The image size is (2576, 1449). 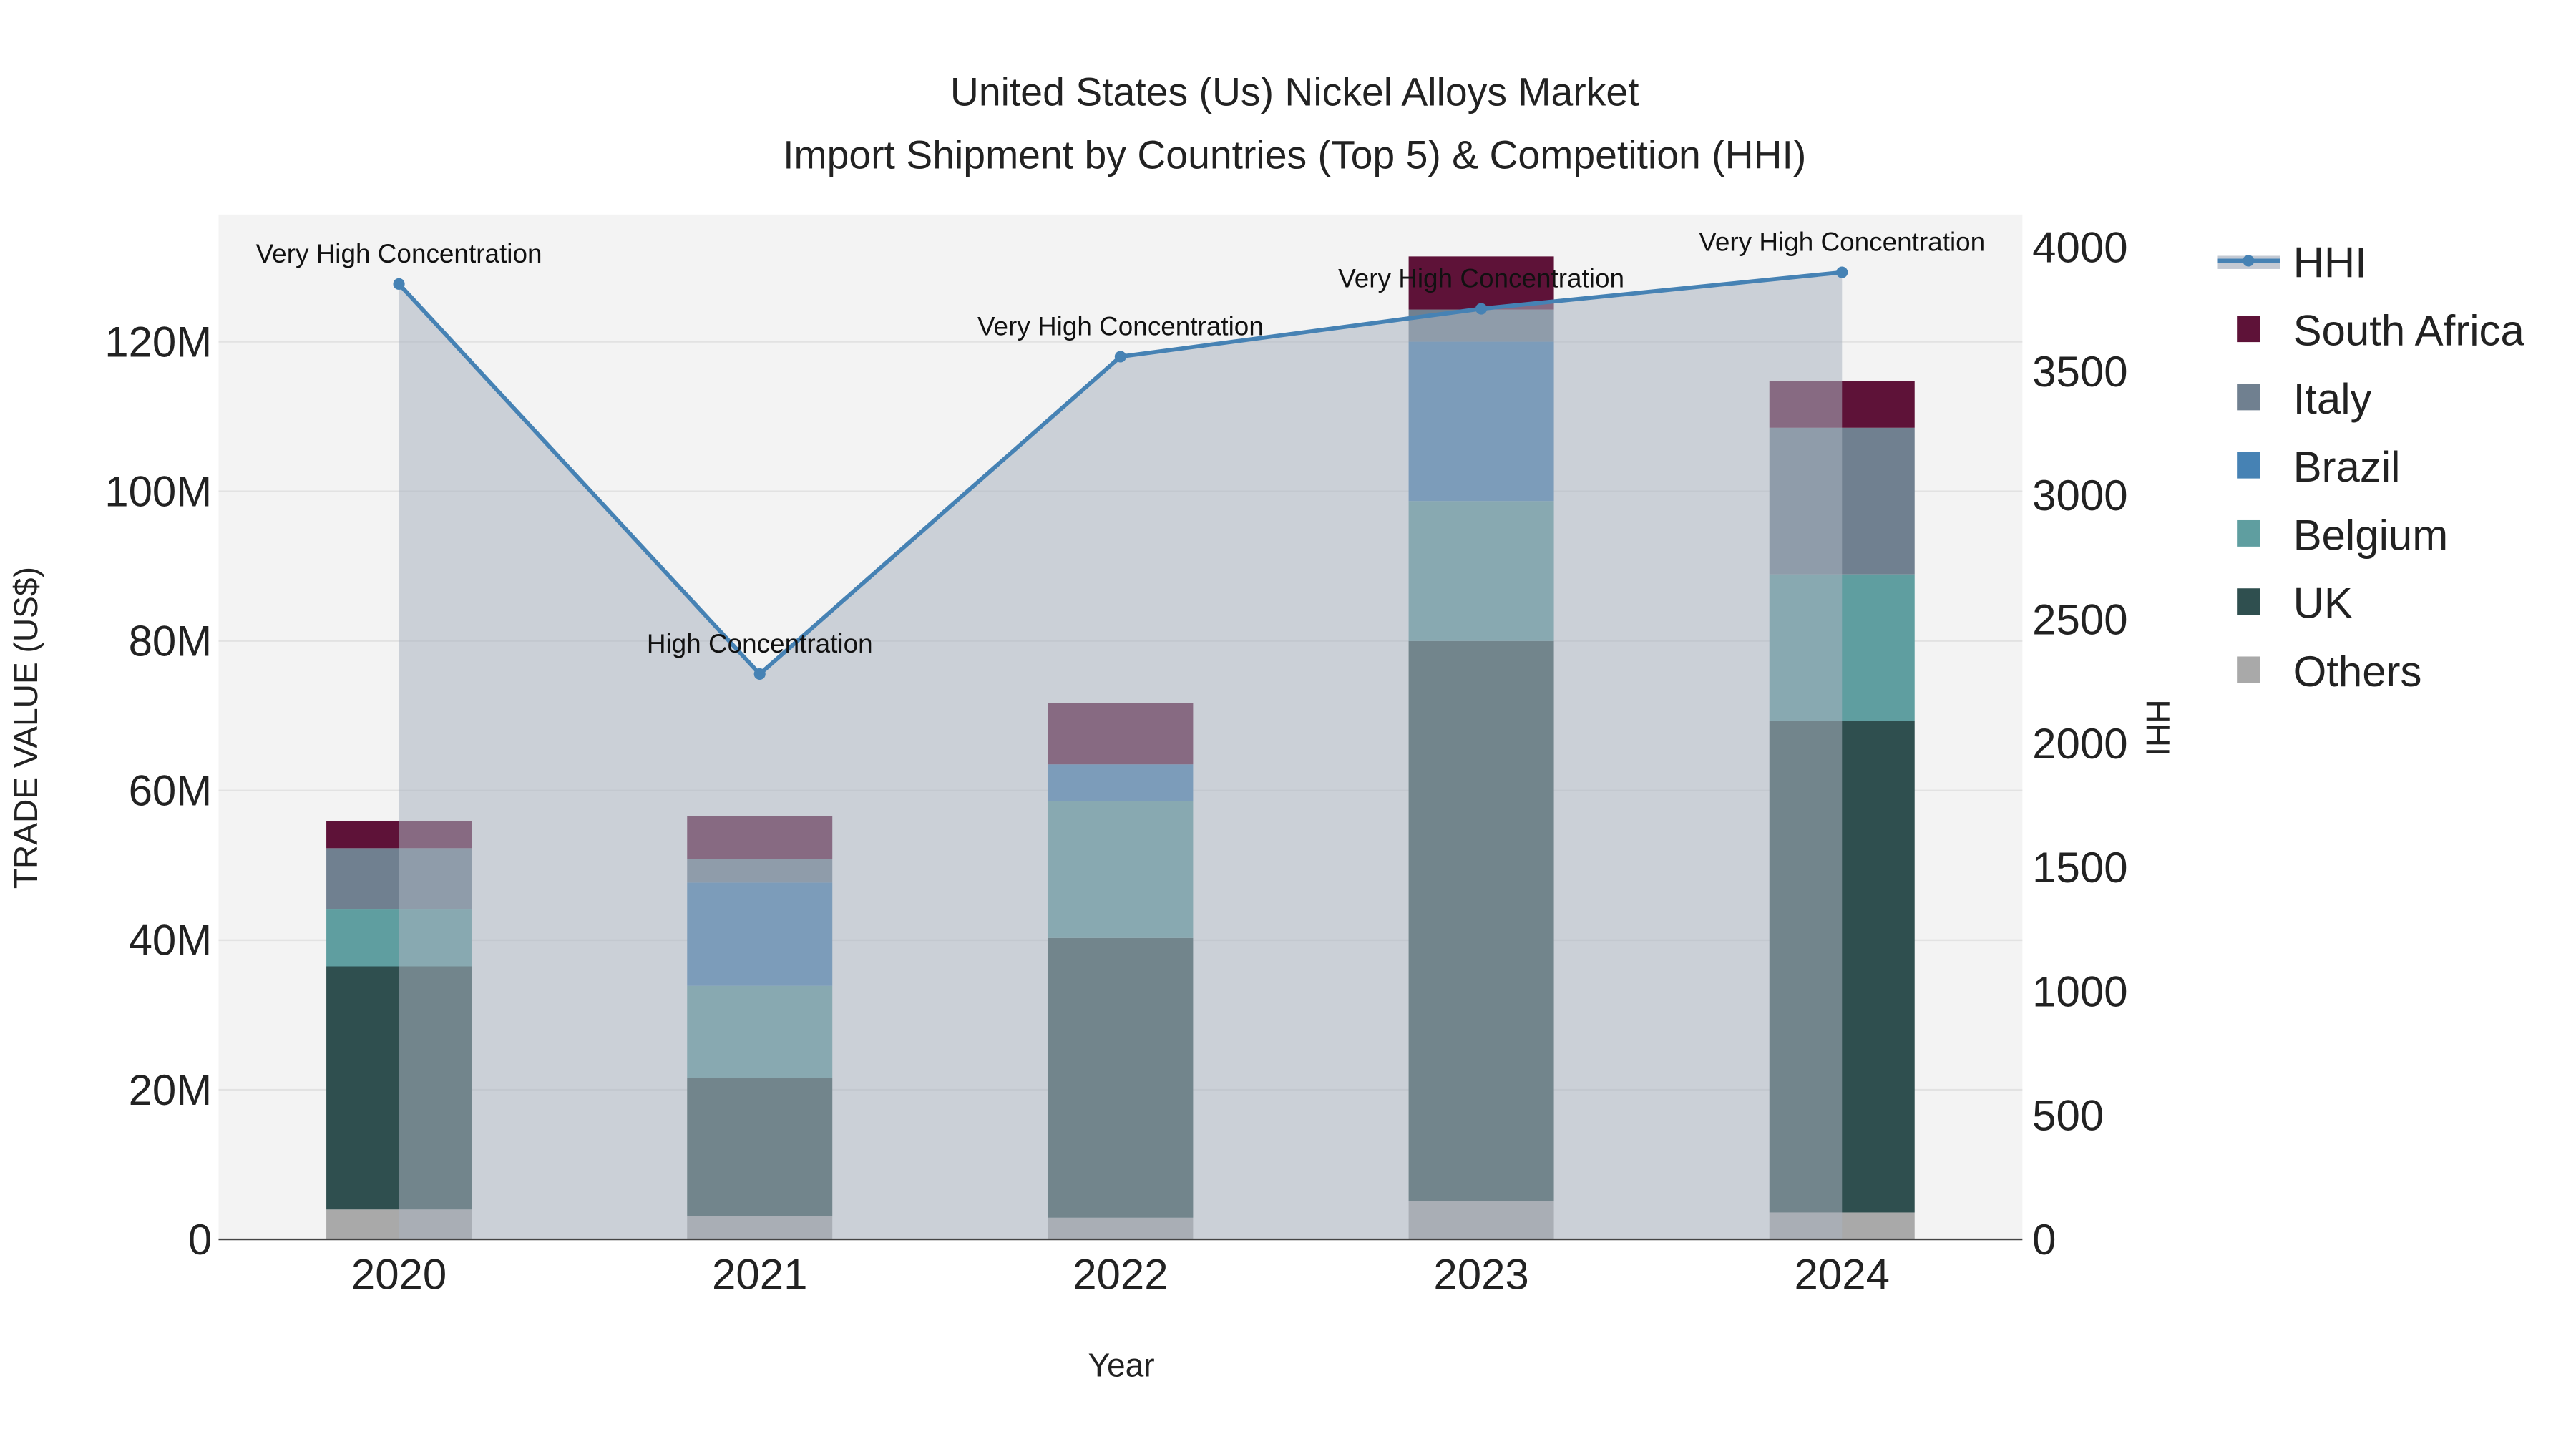 What do you see at coordinates (2079, 248) in the screenshot?
I see `y2-tick-label: 4000` at bounding box center [2079, 248].